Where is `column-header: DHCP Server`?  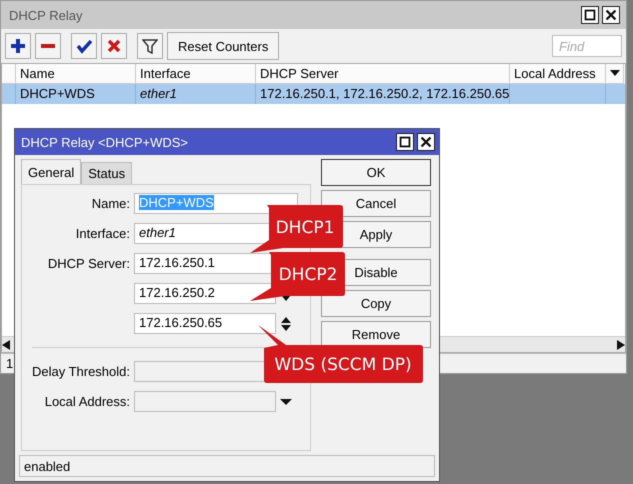
column-header: DHCP Server is located at coordinates (383, 74).